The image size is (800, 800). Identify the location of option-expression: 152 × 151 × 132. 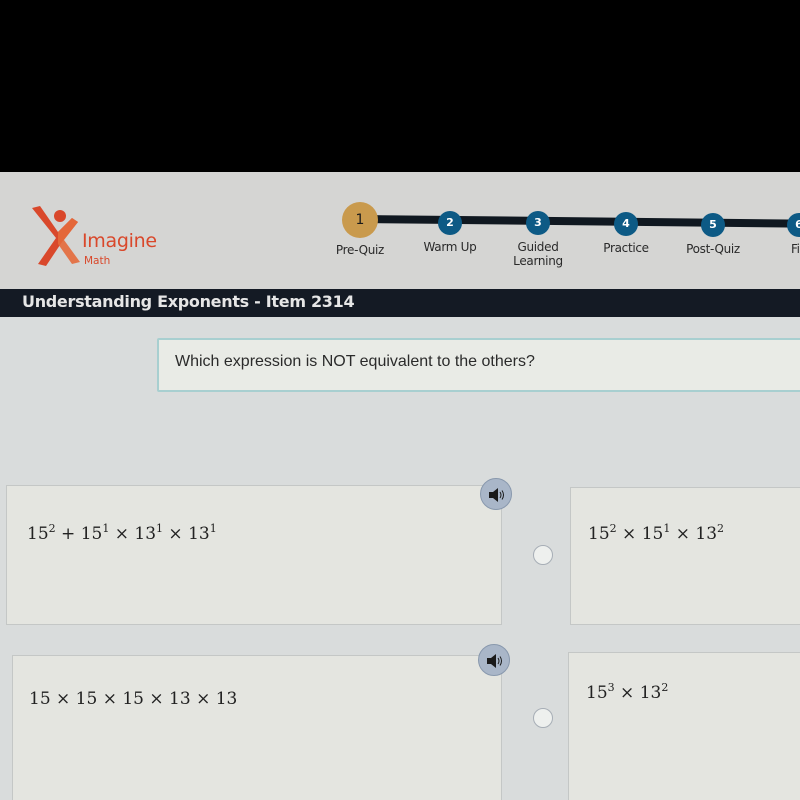
(656, 533).